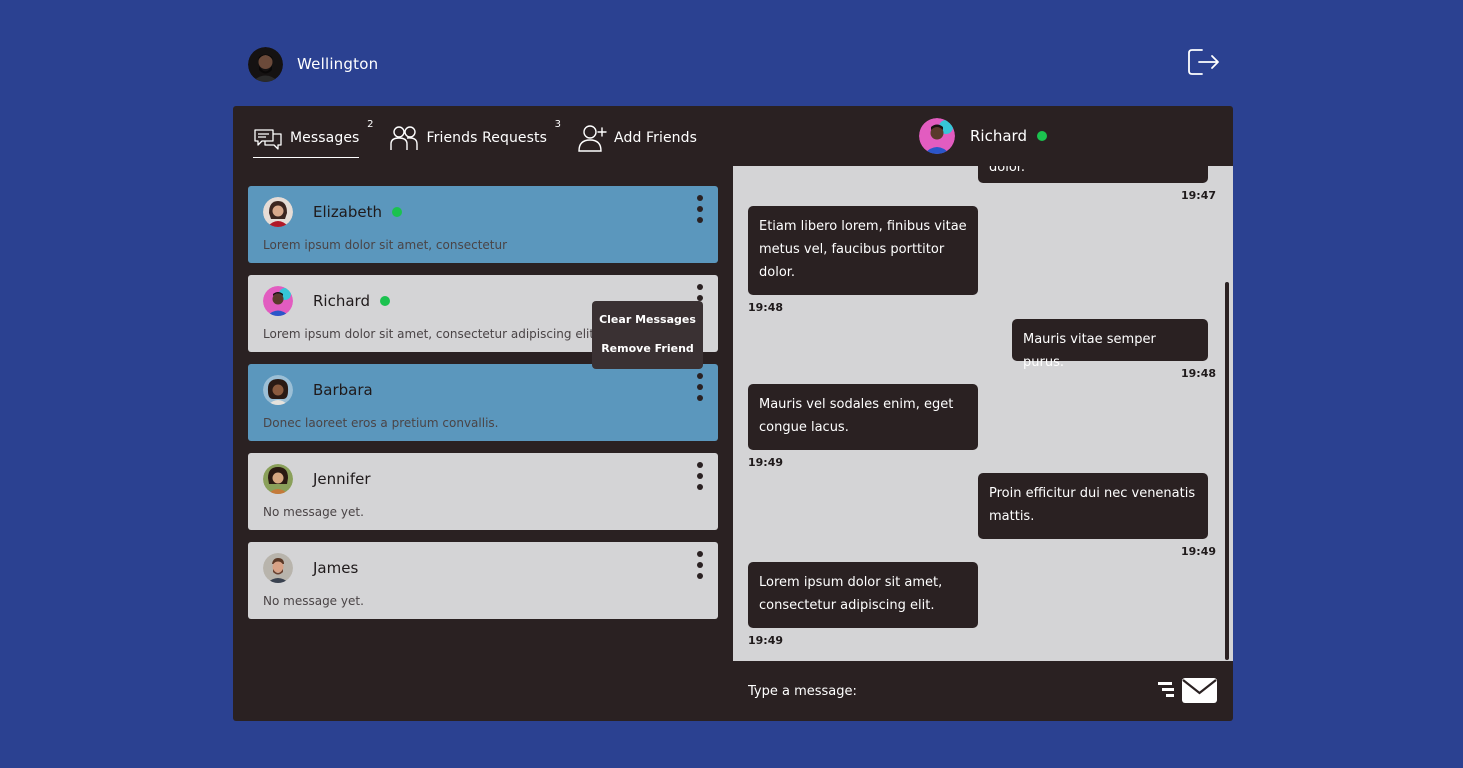 The image size is (1463, 768). I want to click on message-bubble-sent: dolor., so click(1093, 174).